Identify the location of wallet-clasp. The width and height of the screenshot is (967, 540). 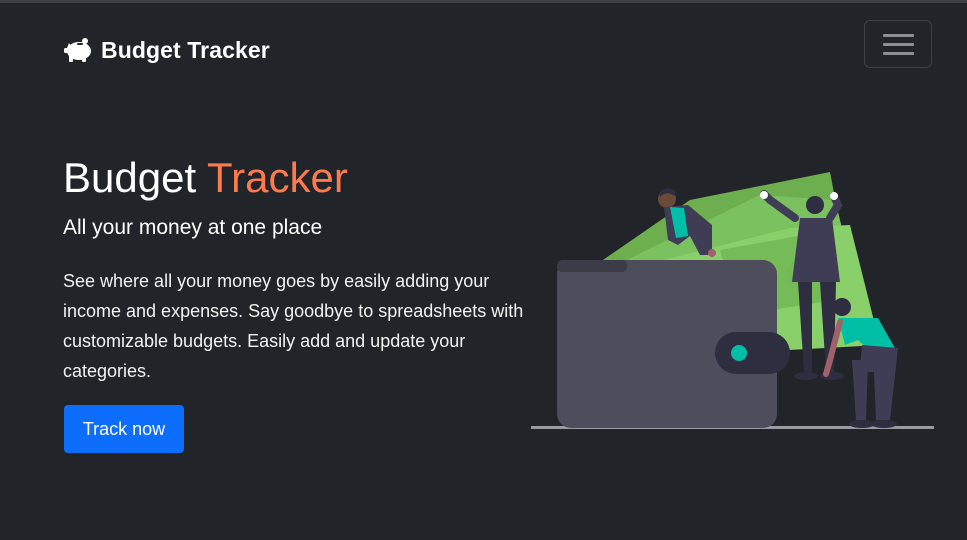
(752, 353).